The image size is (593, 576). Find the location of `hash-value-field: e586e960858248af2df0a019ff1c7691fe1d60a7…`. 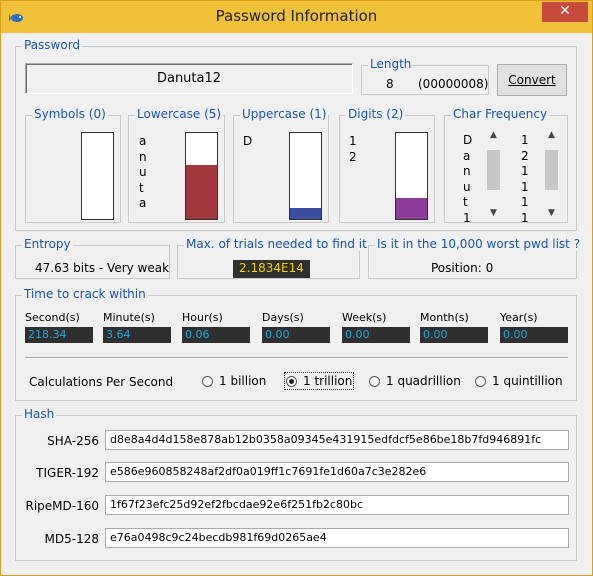

hash-value-field: e586e960858248af2df0a019ff1c7691fe1d60a7… is located at coordinates (337, 472).